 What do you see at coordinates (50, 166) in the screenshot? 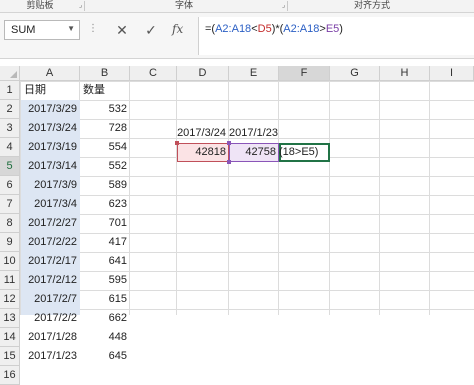
I see `cell-a5: 2017/3/14` at bounding box center [50, 166].